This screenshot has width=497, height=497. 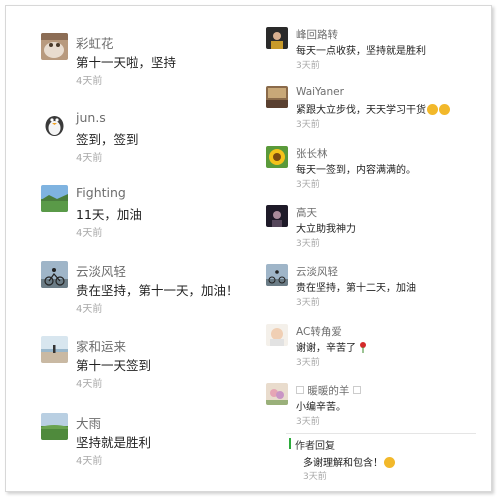 What do you see at coordinates (54, 349) in the screenshot?
I see `beach-avatar-icon` at bounding box center [54, 349].